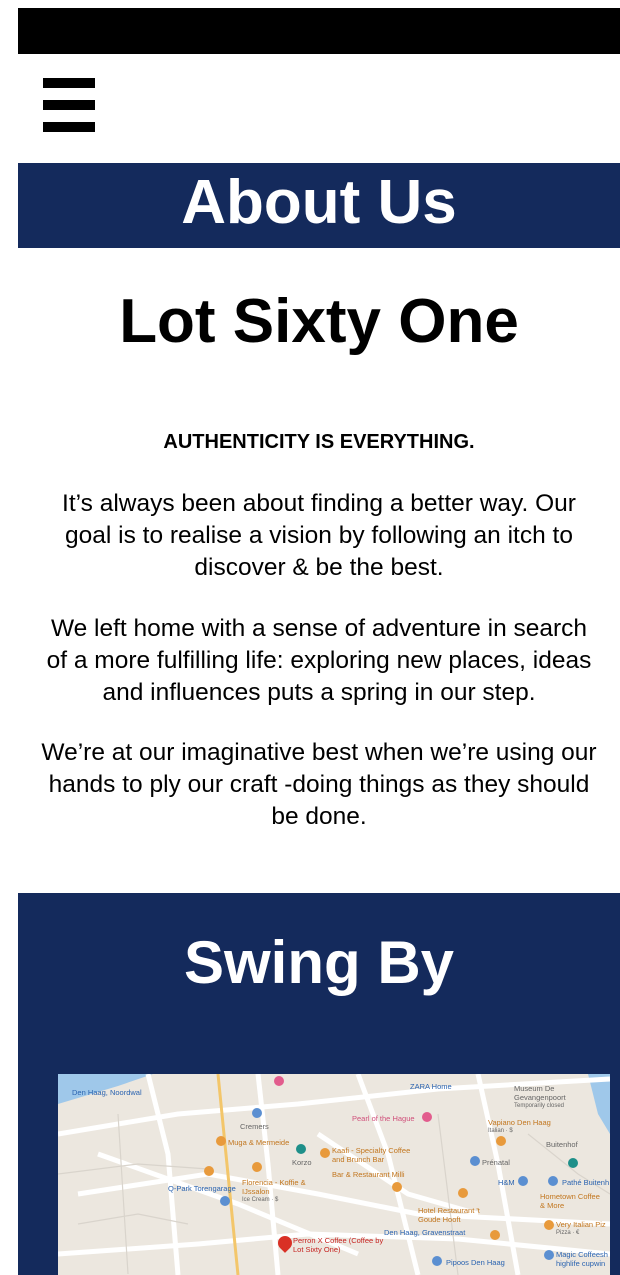 This screenshot has height=1275, width=620. What do you see at coordinates (568, 1233) in the screenshot?
I see `map-label-pizza: Pizza · €` at bounding box center [568, 1233].